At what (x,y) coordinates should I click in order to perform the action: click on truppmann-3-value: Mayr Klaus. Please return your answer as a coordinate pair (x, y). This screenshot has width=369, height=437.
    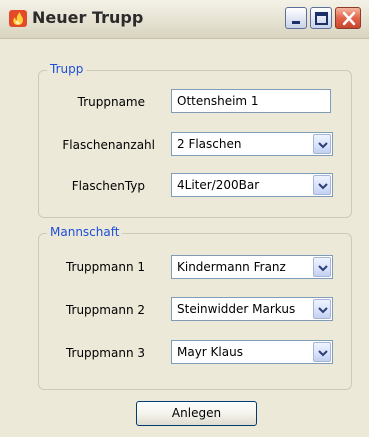
    Looking at the image, I should click on (210, 352).